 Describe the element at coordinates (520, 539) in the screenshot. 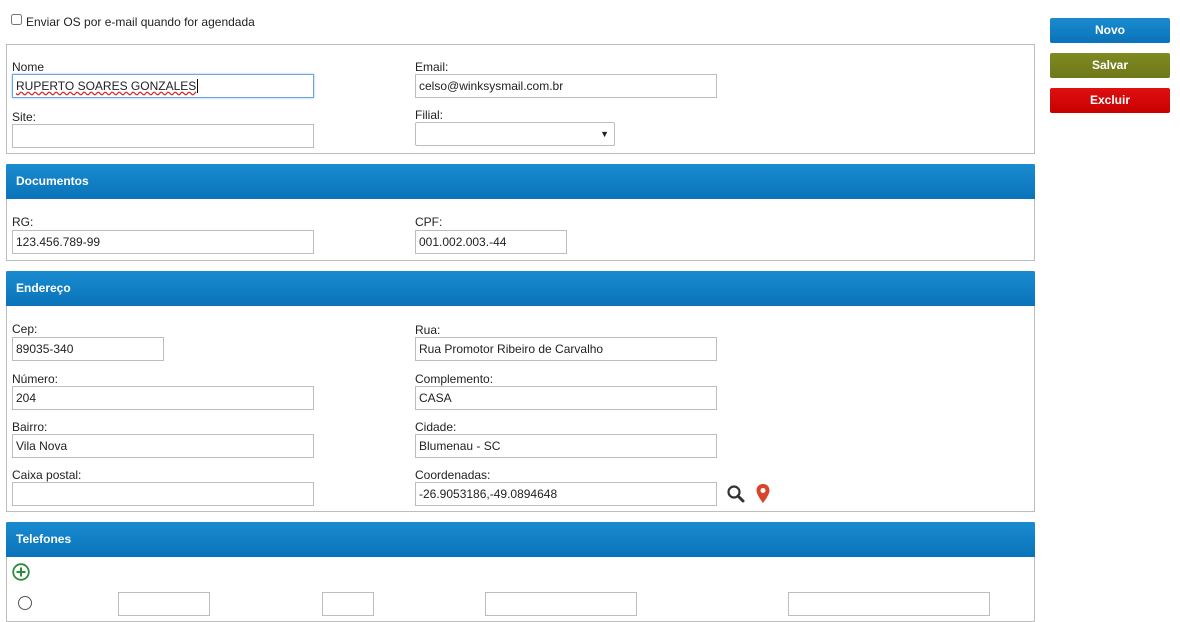

I see `telefones-header: Telefones` at that location.